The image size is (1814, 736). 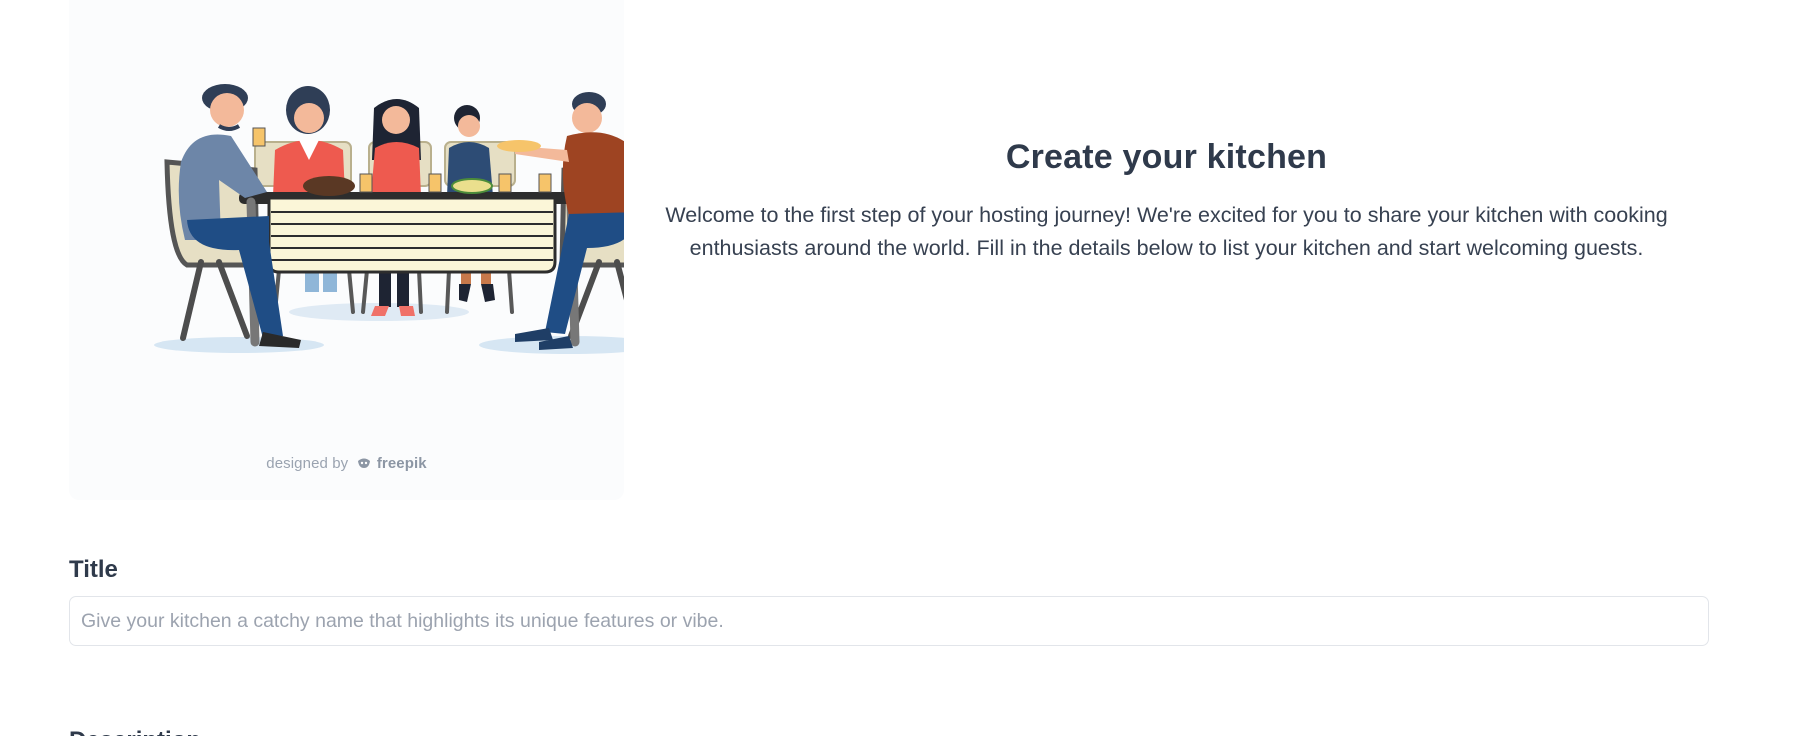 I want to click on credit-prefix: designed by, so click(x=307, y=463).